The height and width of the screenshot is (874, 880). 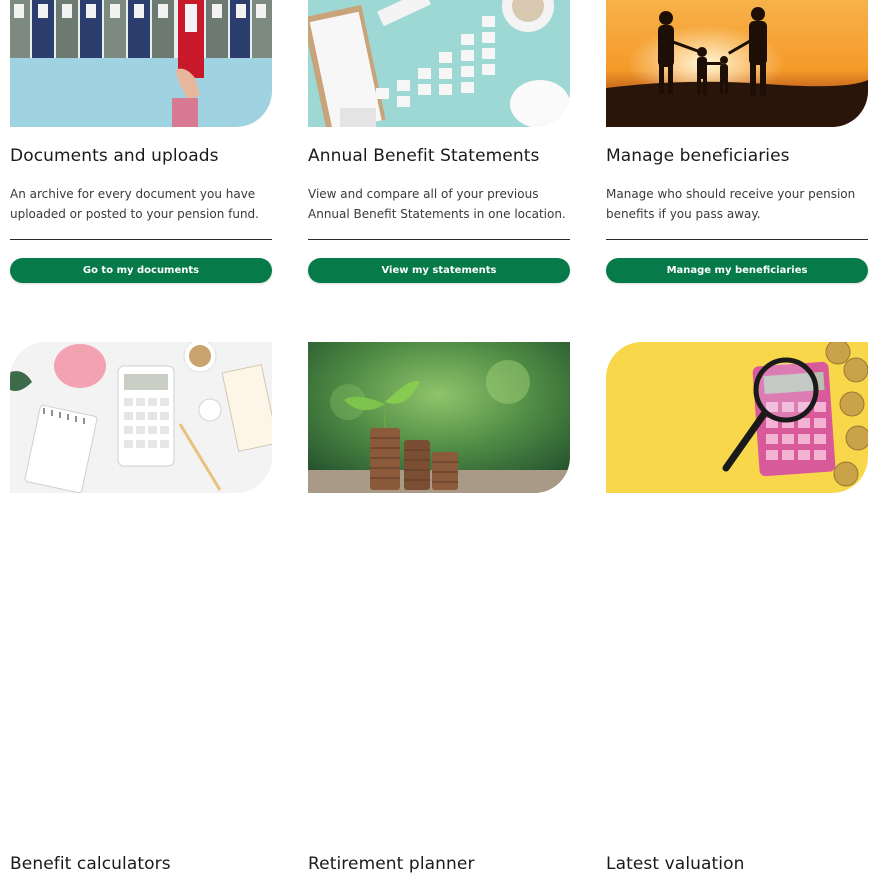 What do you see at coordinates (424, 156) in the screenshot?
I see `card-title: Annual Benefit Statements` at bounding box center [424, 156].